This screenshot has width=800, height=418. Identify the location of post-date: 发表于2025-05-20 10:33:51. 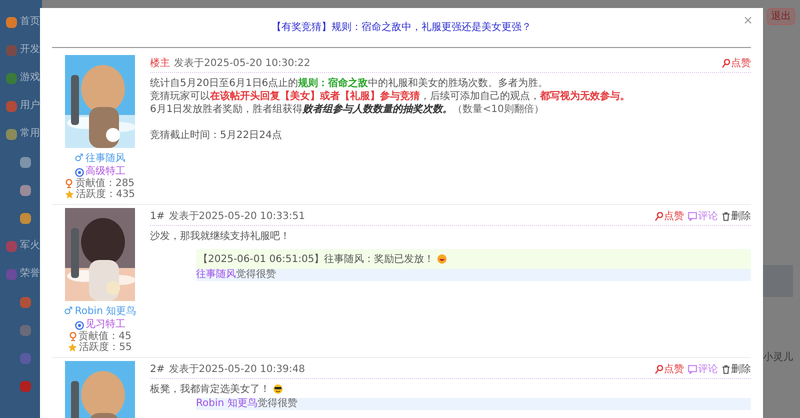
(236, 217).